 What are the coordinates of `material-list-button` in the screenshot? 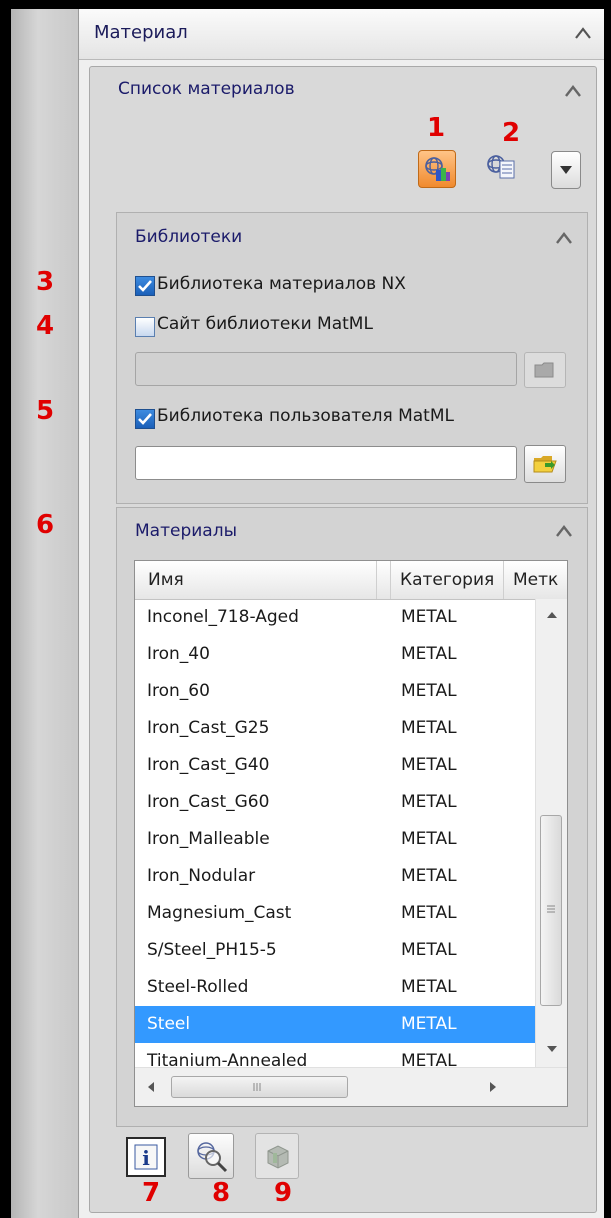 It's located at (501, 167).